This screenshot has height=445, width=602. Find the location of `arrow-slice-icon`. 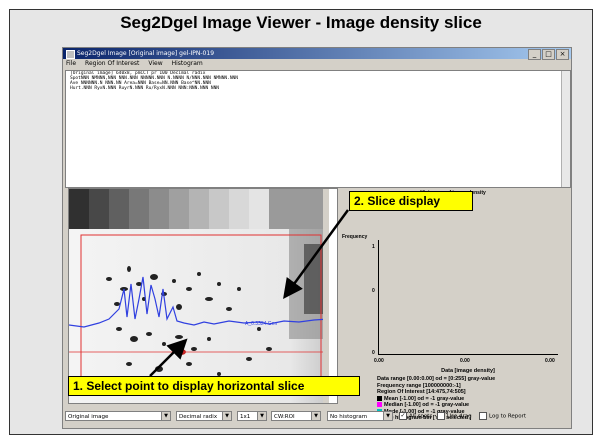

arrow-slice-icon is located at coordinates (316, 254).